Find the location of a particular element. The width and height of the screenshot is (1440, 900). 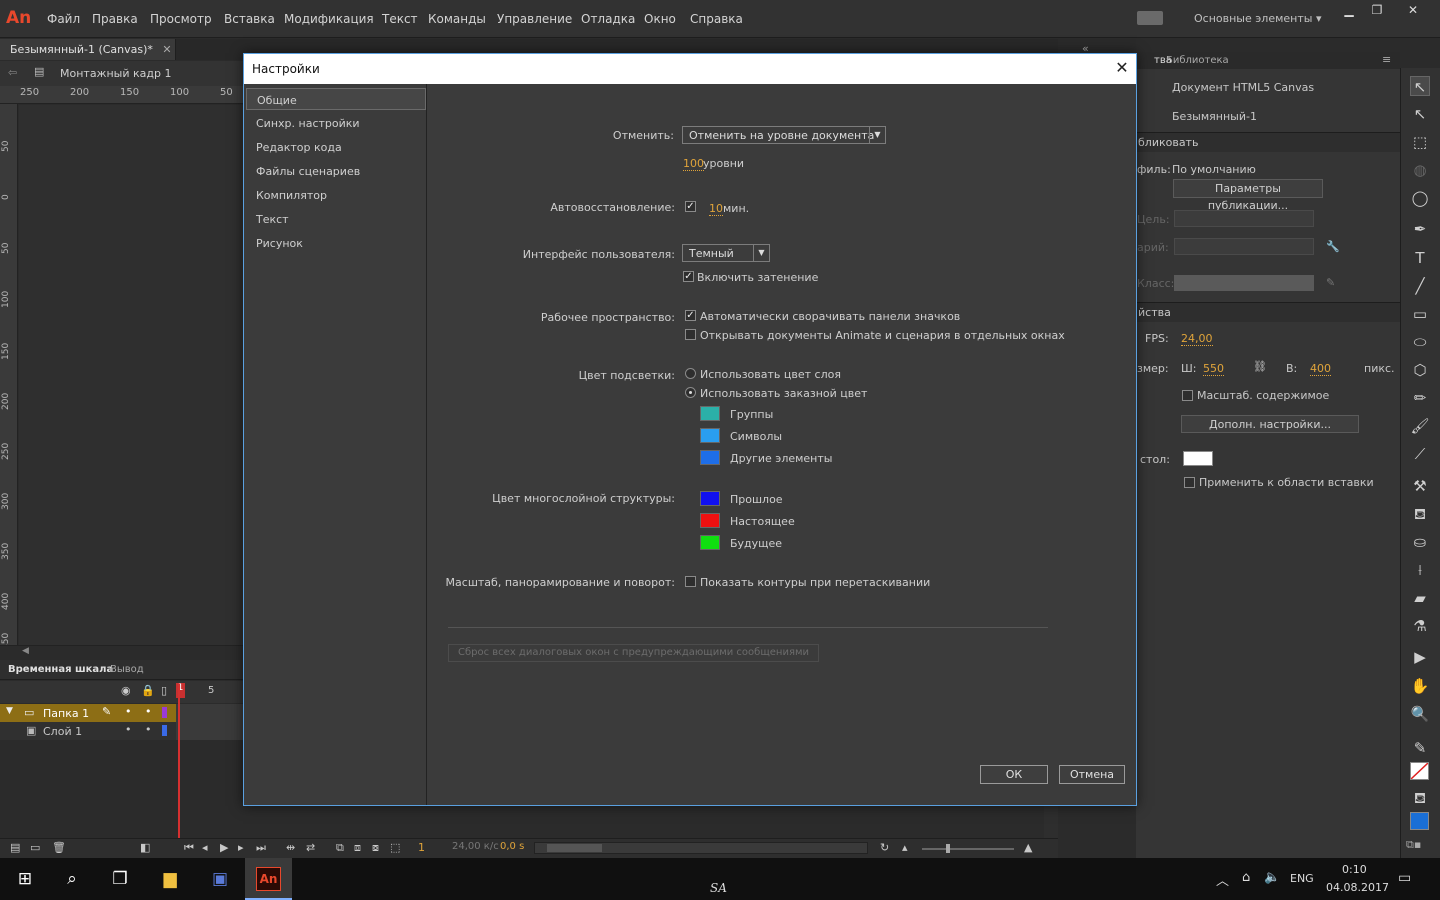

zoom-slider-thumb is located at coordinates (948, 848).